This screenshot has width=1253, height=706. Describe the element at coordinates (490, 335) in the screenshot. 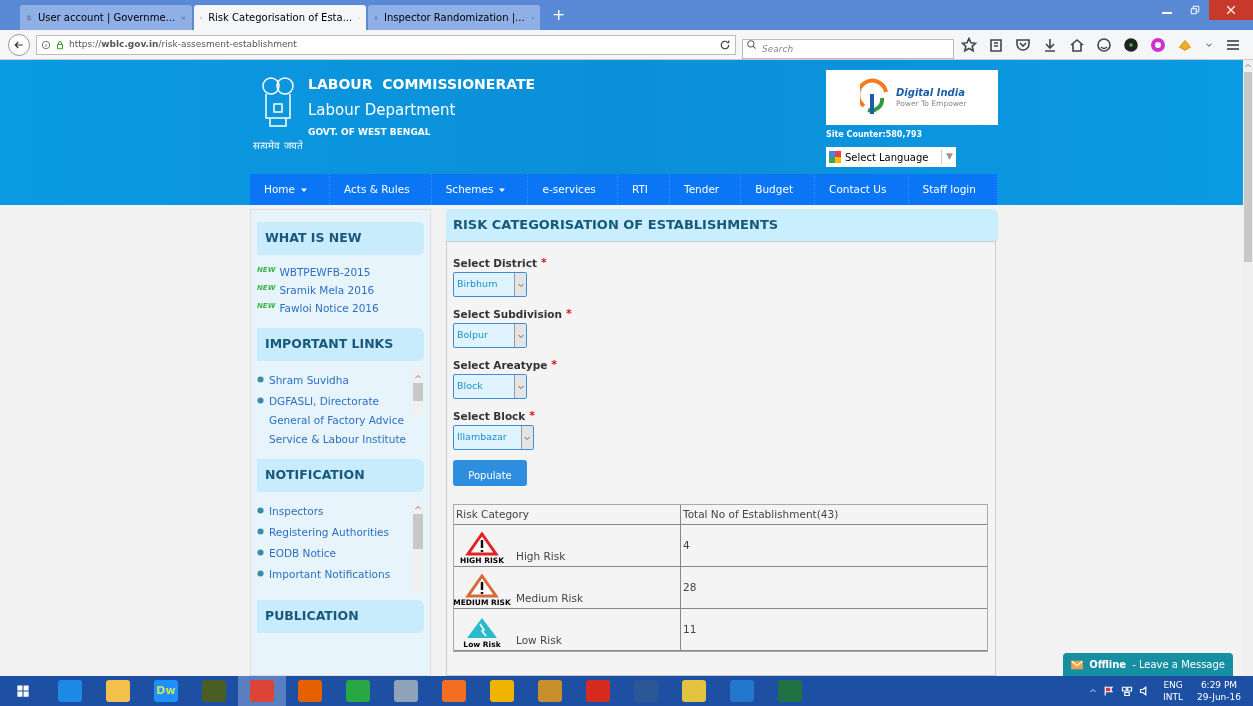

I see `dropdown: Bolpur` at that location.